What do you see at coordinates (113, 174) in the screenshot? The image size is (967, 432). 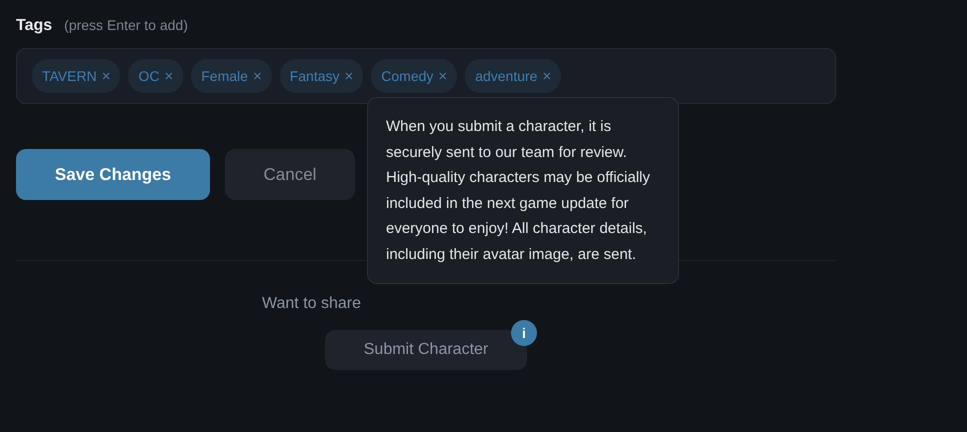 I see `save-button: Save Changes` at bounding box center [113, 174].